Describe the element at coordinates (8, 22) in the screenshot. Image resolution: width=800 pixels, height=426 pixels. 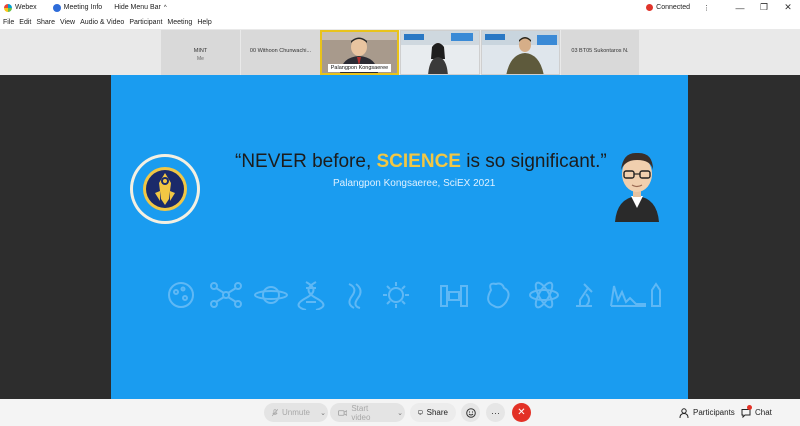
I see `menu-file: File` at that location.